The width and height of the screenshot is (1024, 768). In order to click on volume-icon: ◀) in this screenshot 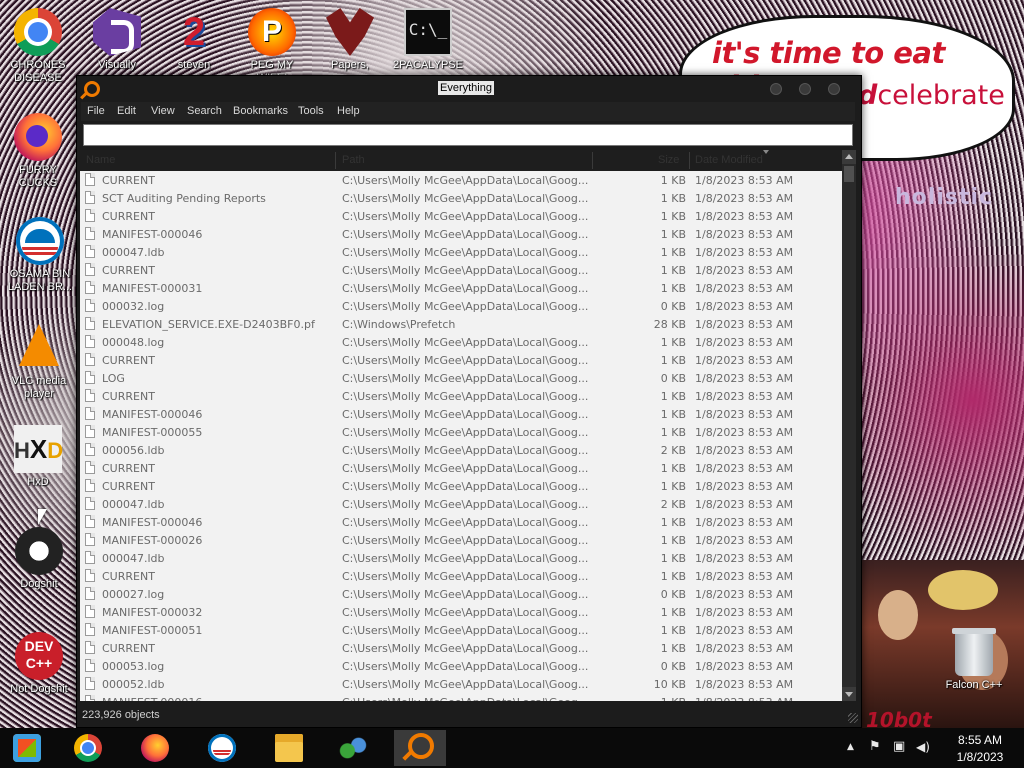, I will do `click(923, 747)`.